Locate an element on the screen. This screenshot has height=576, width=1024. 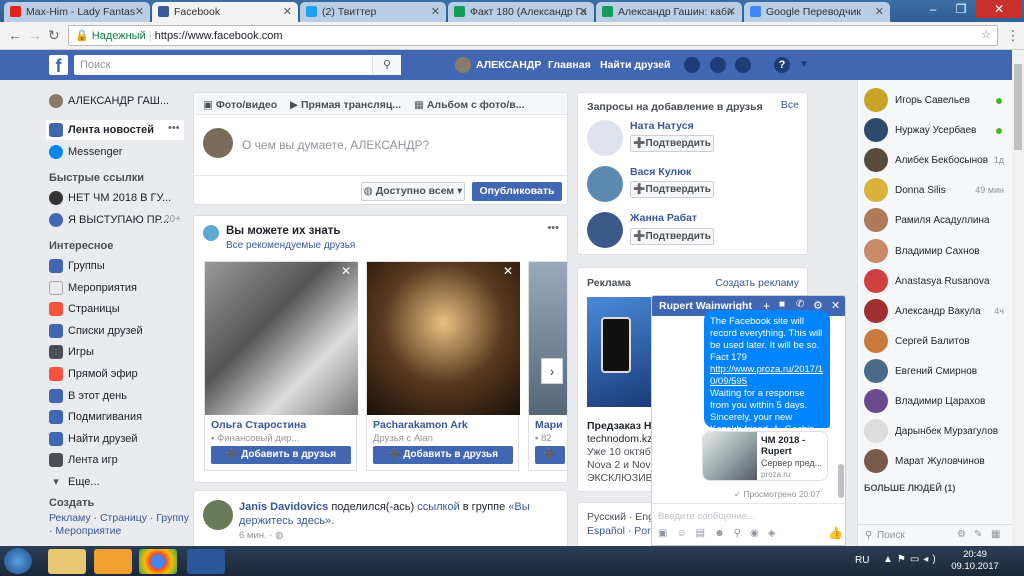
chrome-icon is located at coordinates (158, 561).